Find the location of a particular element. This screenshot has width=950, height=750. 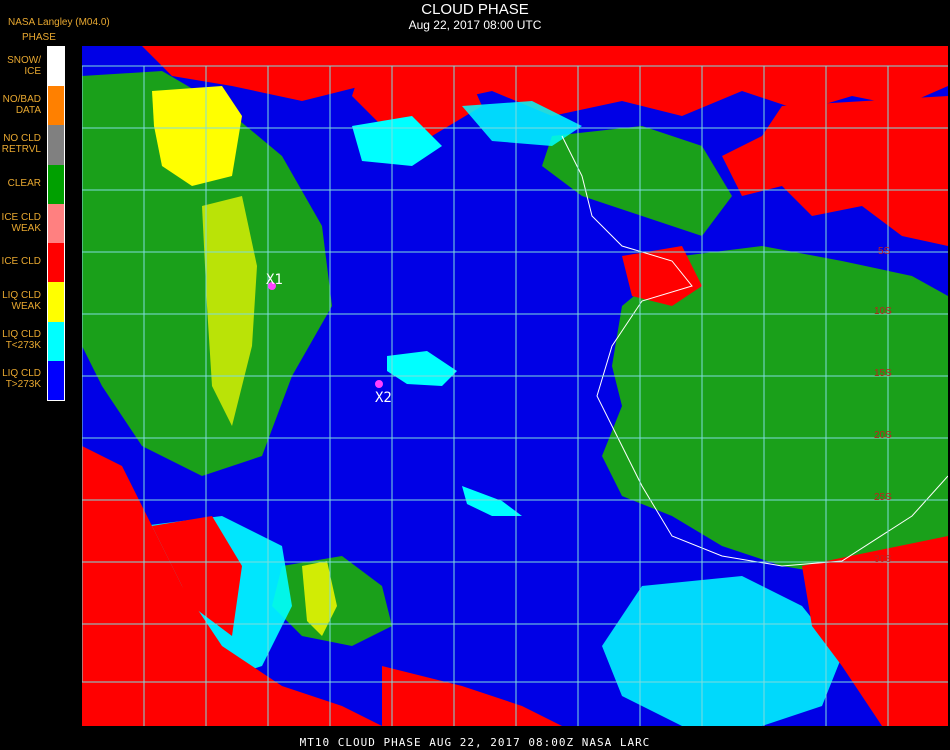

marker-x1-label: X1 is located at coordinates (274, 280).